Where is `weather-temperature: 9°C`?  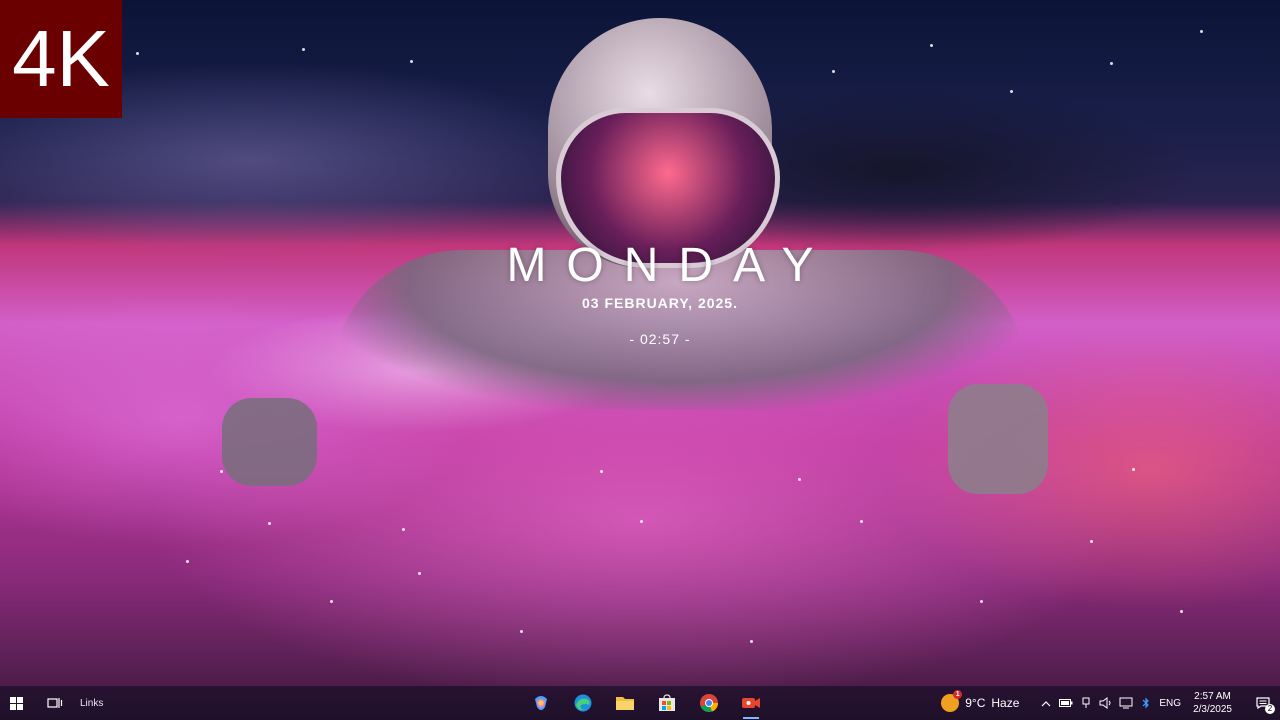 weather-temperature: 9°C is located at coordinates (975, 703).